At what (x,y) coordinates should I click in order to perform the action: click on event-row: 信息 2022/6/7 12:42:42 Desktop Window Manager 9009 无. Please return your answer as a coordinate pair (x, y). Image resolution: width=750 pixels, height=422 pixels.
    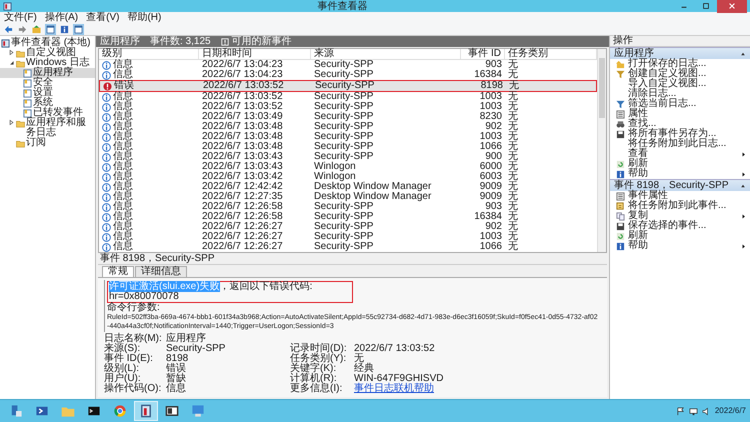
    Looking at the image, I should click on (348, 187).